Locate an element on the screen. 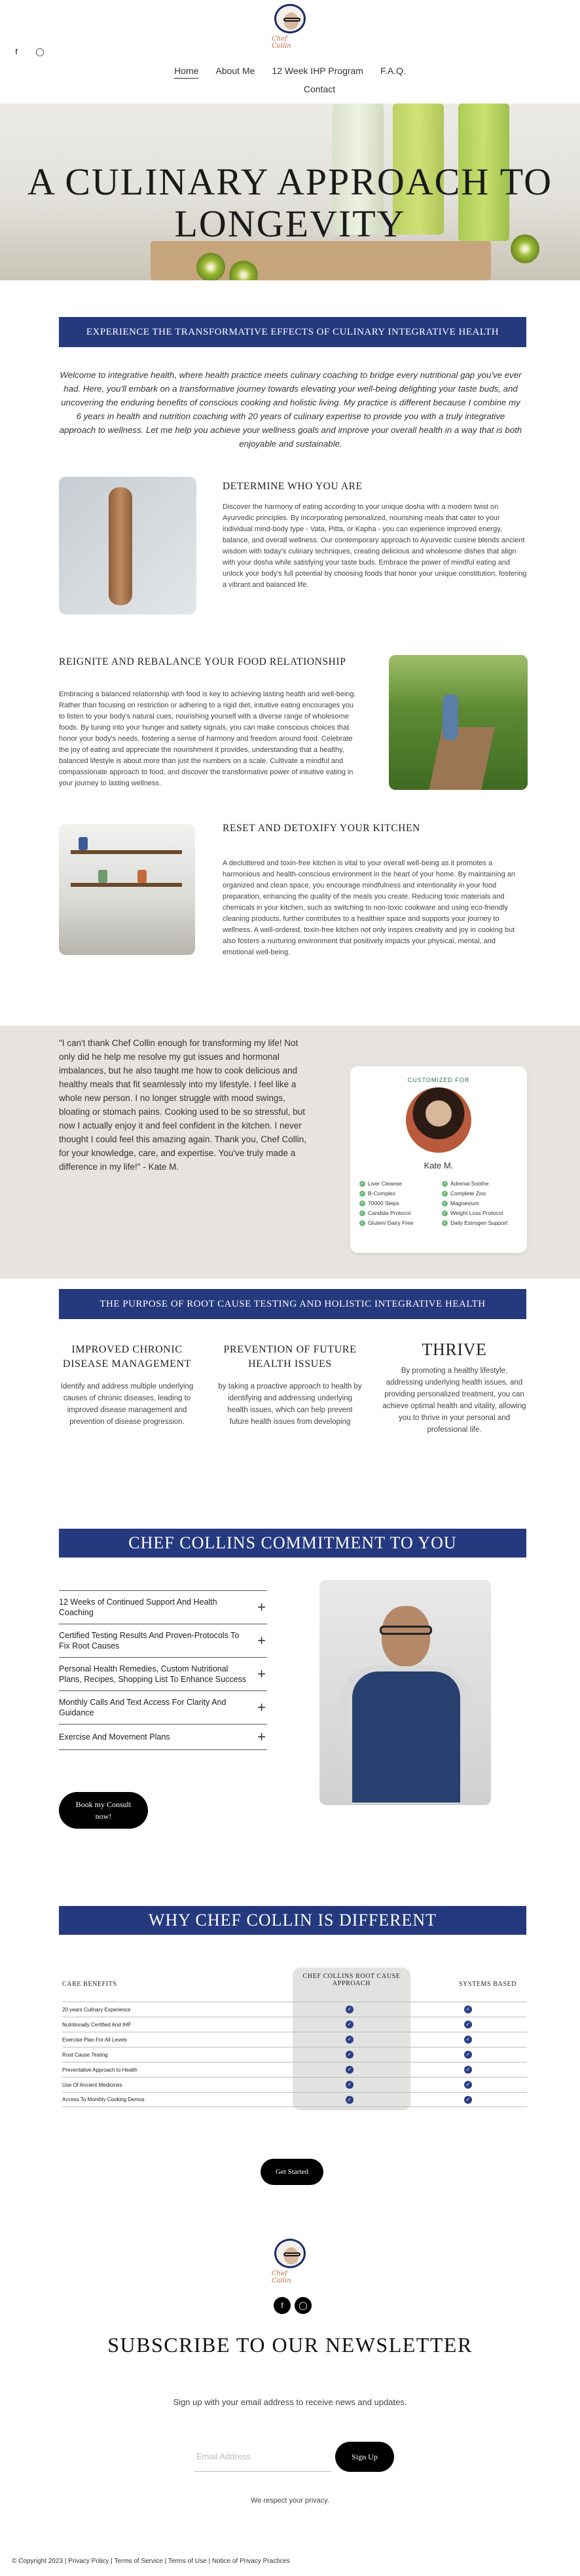 The width and height of the screenshot is (580, 2576). site-logo: Chef Collin is located at coordinates (290, 27).